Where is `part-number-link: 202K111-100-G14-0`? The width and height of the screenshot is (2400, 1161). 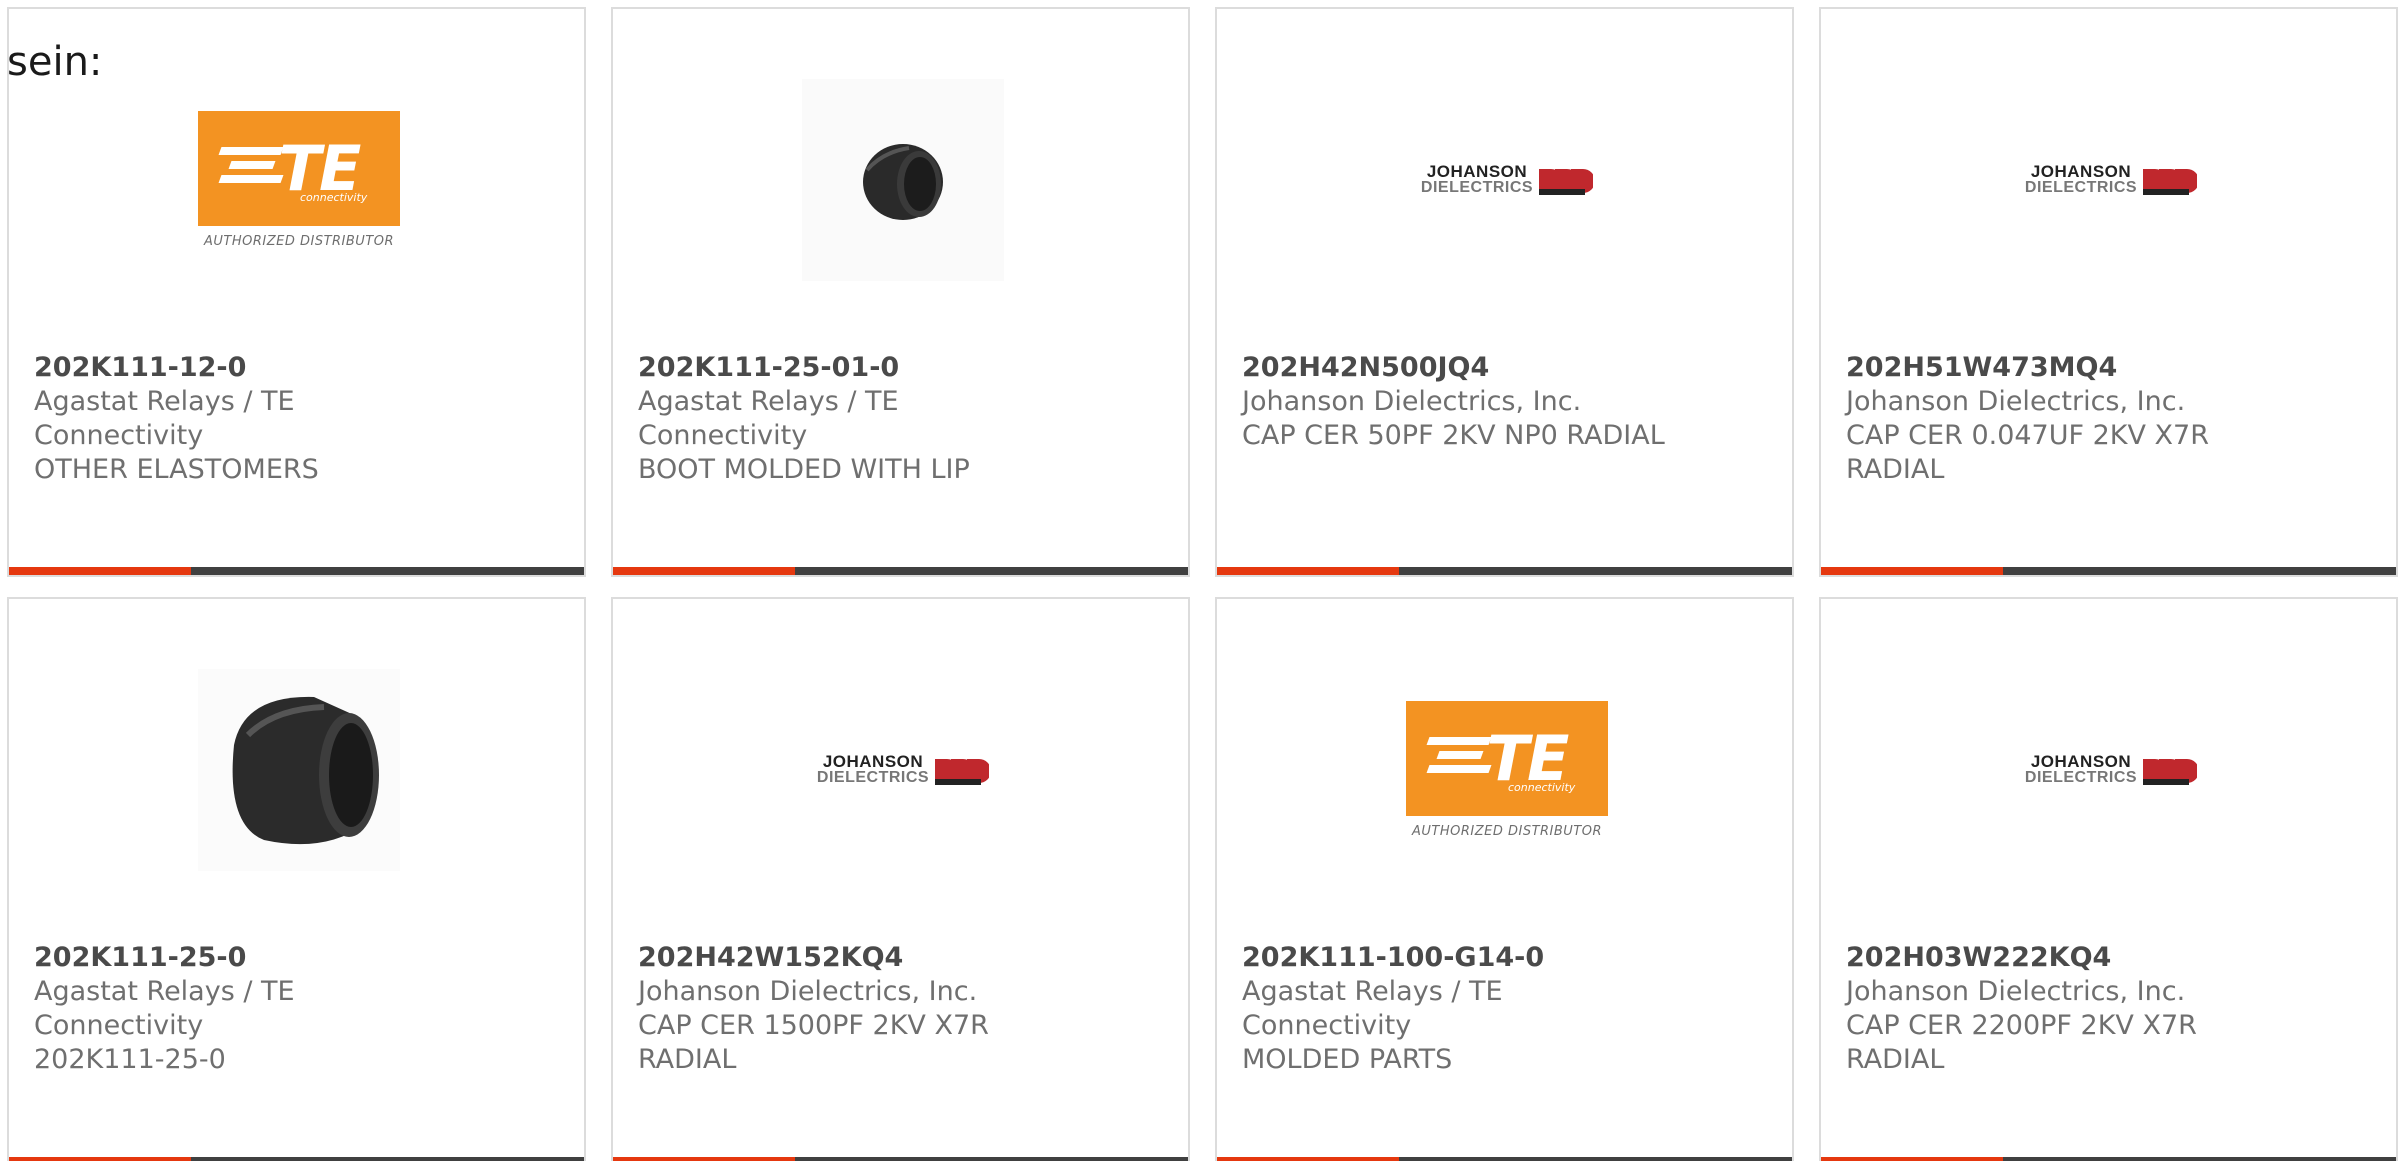
part-number-link: 202K111-100-G14-0 is located at coordinates (1502, 958).